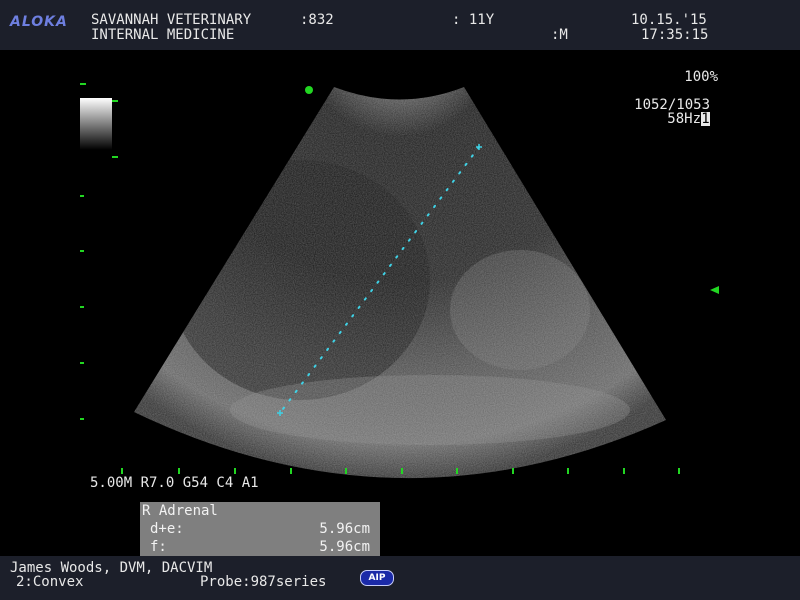 The image size is (800, 600). Describe the element at coordinates (96, 124) in the screenshot. I see `grayscale-bar` at that location.